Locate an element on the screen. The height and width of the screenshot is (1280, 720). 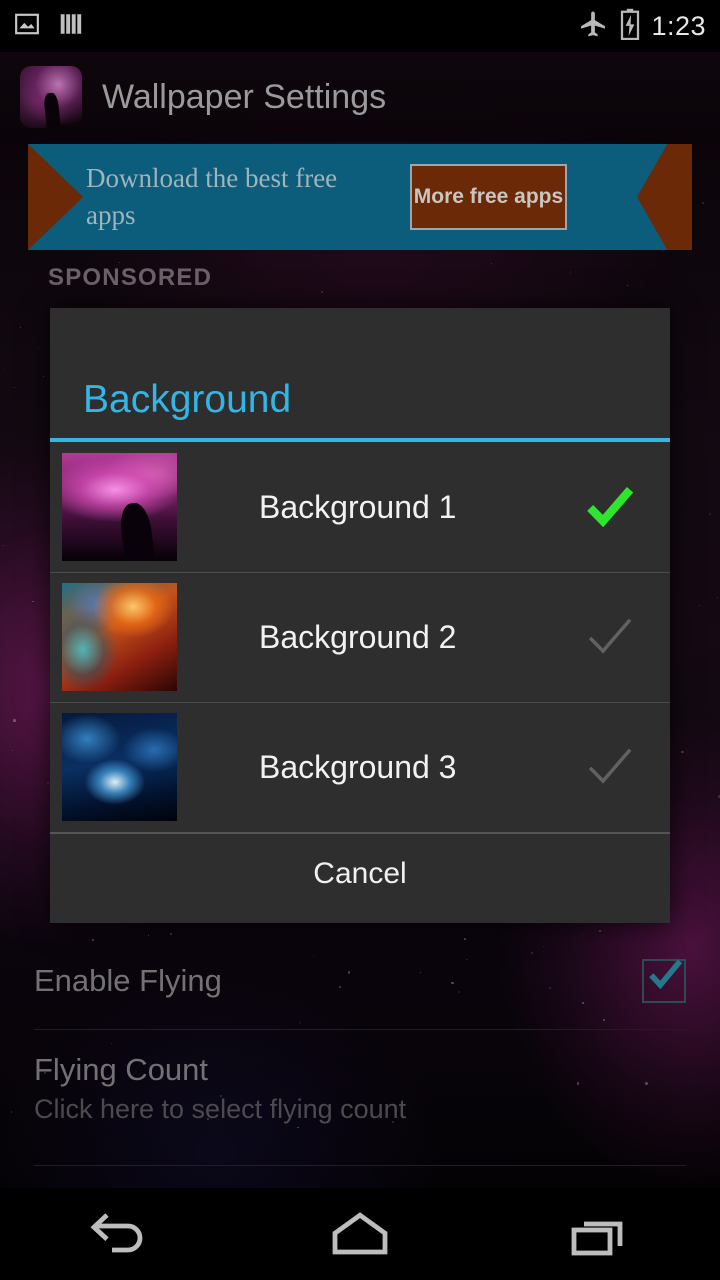
list-item: Background 1 is located at coordinates (360, 507).